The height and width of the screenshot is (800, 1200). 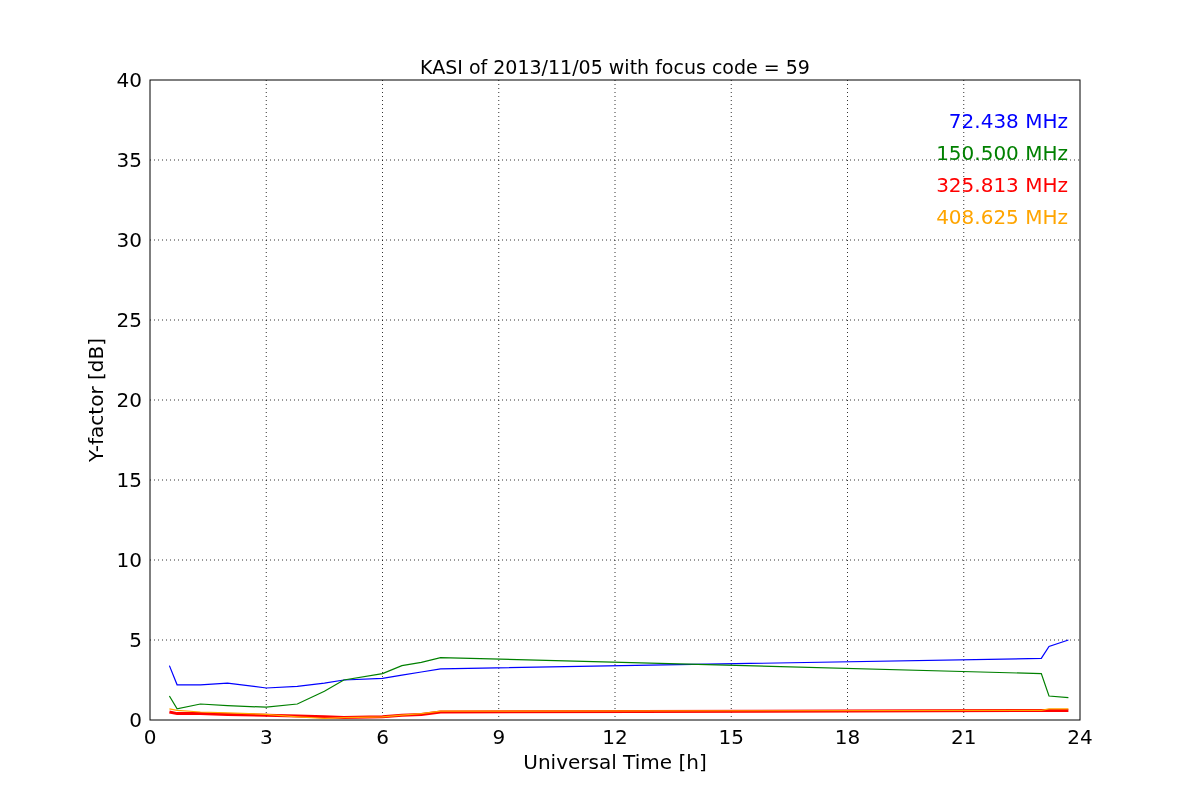 I want to click on x-tick-label: 9, so click(x=499, y=737).